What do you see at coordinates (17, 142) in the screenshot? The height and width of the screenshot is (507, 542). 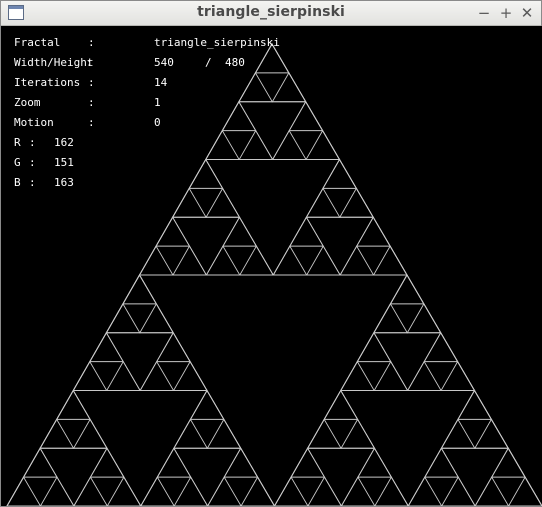 I see `r-label: R` at bounding box center [17, 142].